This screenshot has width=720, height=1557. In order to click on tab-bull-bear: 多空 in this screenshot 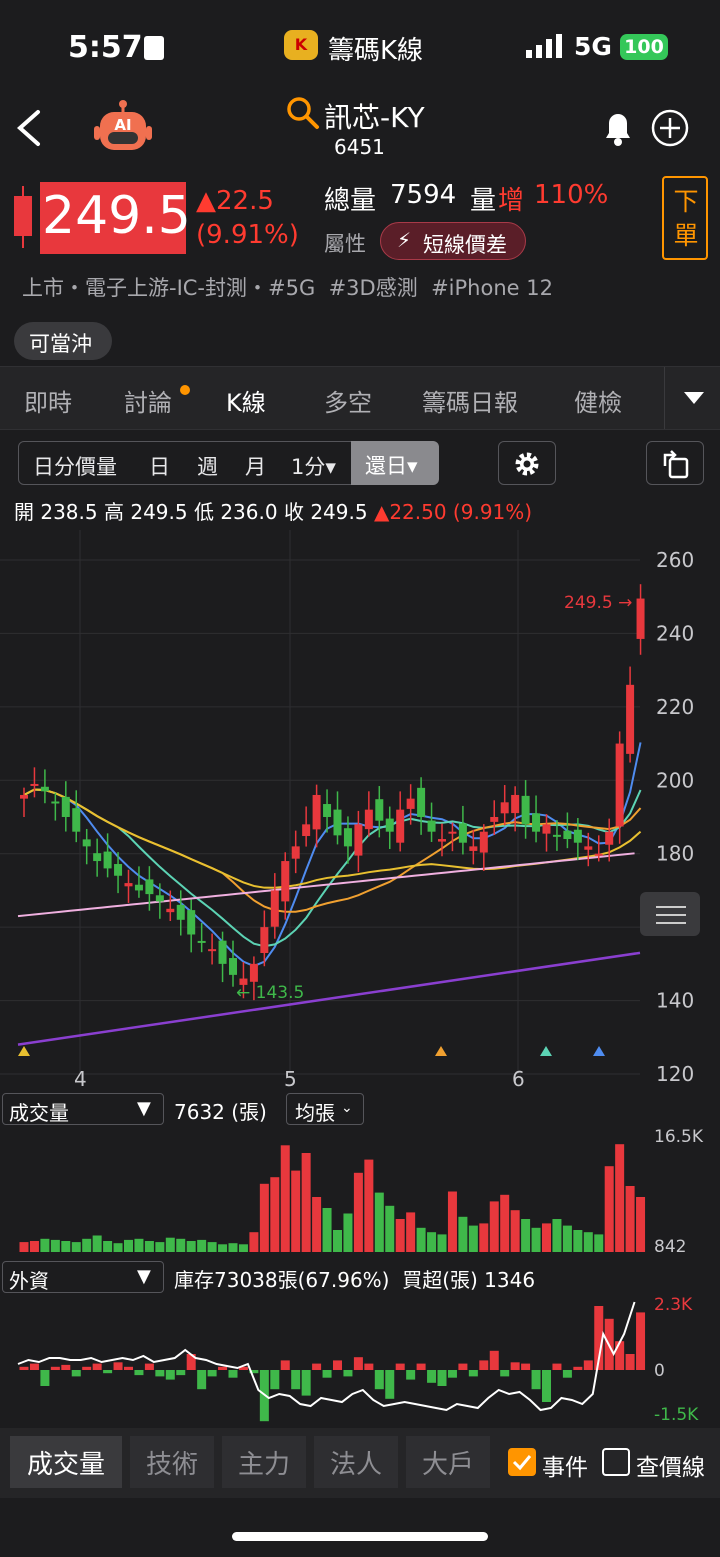, I will do `click(348, 400)`.